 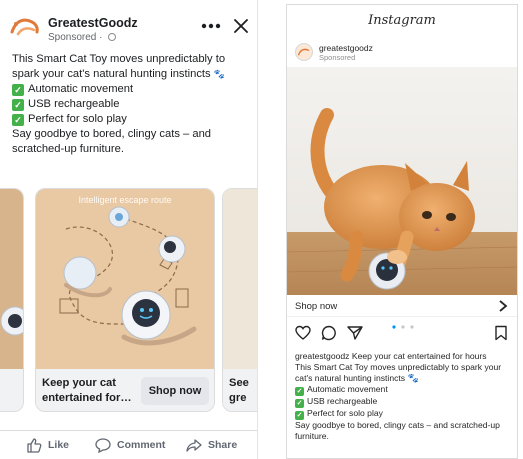 I want to click on robot-ball-illustration, so click(x=128, y=276).